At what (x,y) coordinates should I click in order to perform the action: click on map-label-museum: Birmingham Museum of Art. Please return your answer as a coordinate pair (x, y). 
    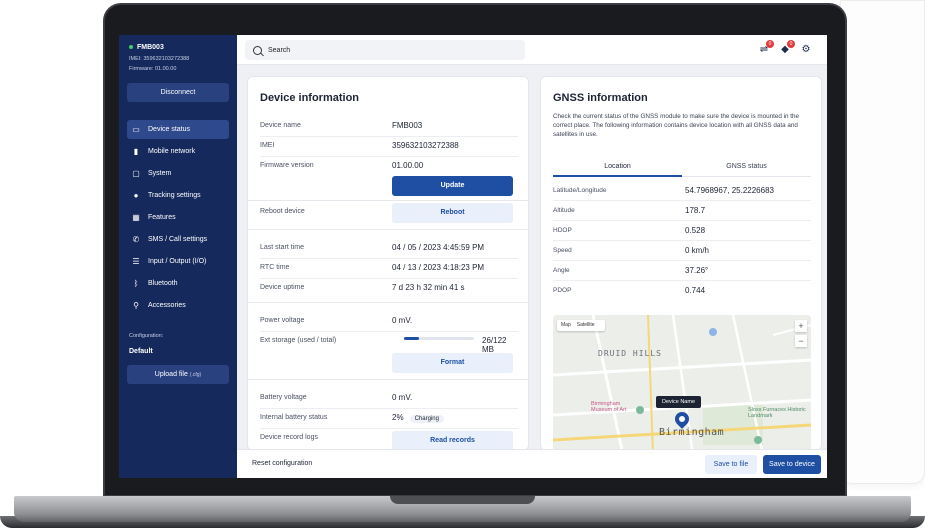
    Looking at the image, I should click on (609, 407).